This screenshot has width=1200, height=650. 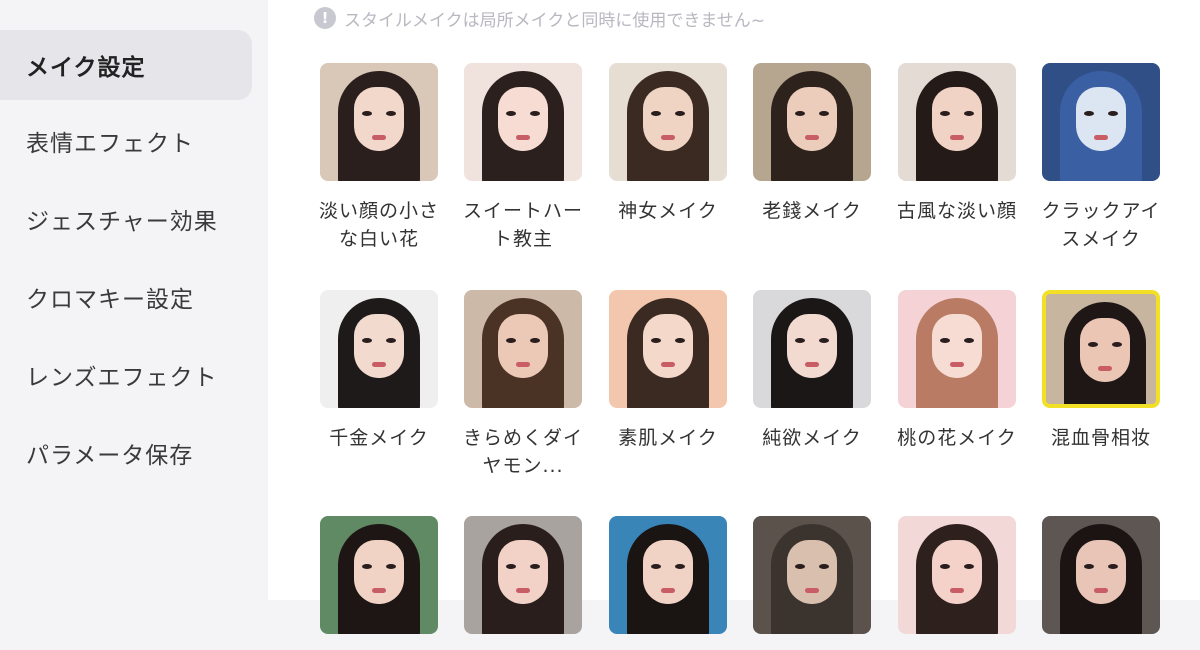 I want to click on notice-text: スタイルメイクは局所メイクと同時に使用できません~, so click(x=555, y=20).